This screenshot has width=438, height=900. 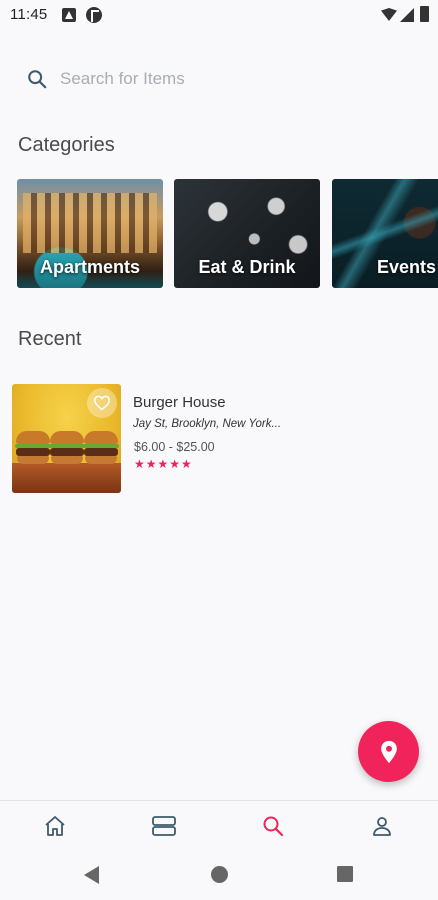 I want to click on recent-item-image, so click(x=66, y=438).